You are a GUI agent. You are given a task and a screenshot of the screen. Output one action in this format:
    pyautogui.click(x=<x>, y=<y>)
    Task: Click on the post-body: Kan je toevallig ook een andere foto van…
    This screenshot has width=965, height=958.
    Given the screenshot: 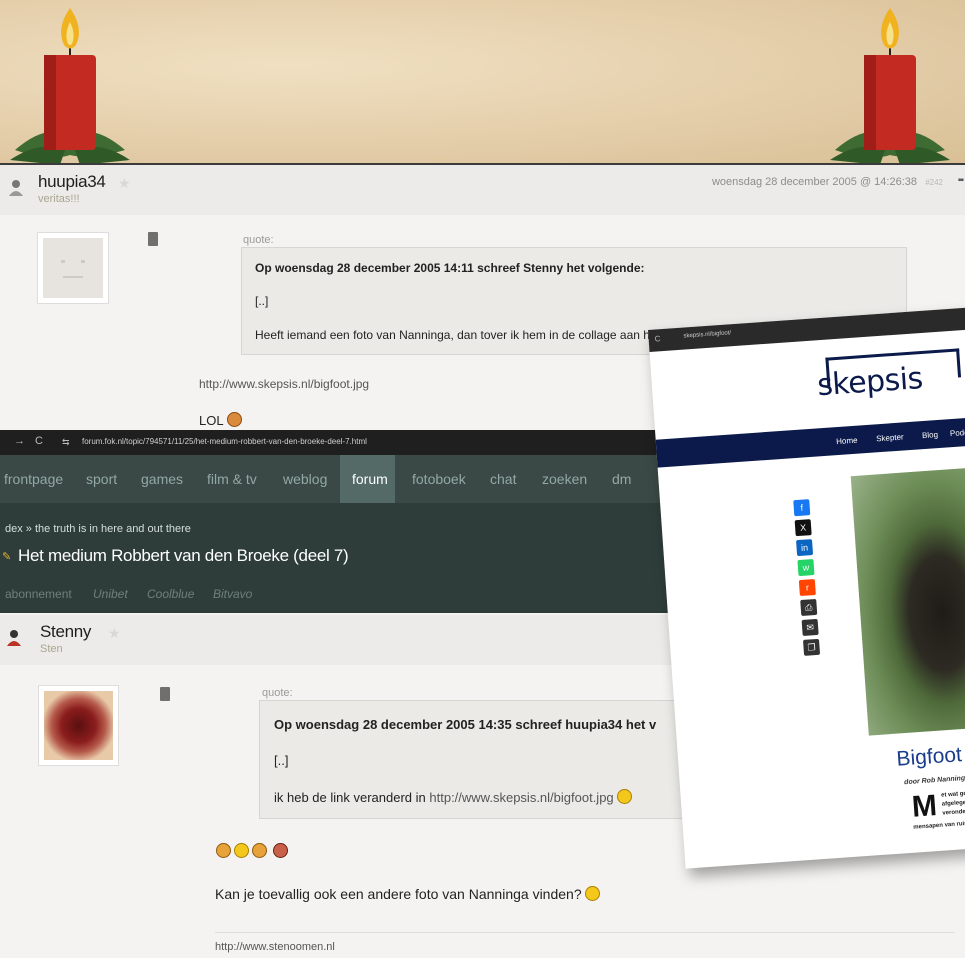 What is the action you would take?
    pyautogui.click(x=407, y=894)
    